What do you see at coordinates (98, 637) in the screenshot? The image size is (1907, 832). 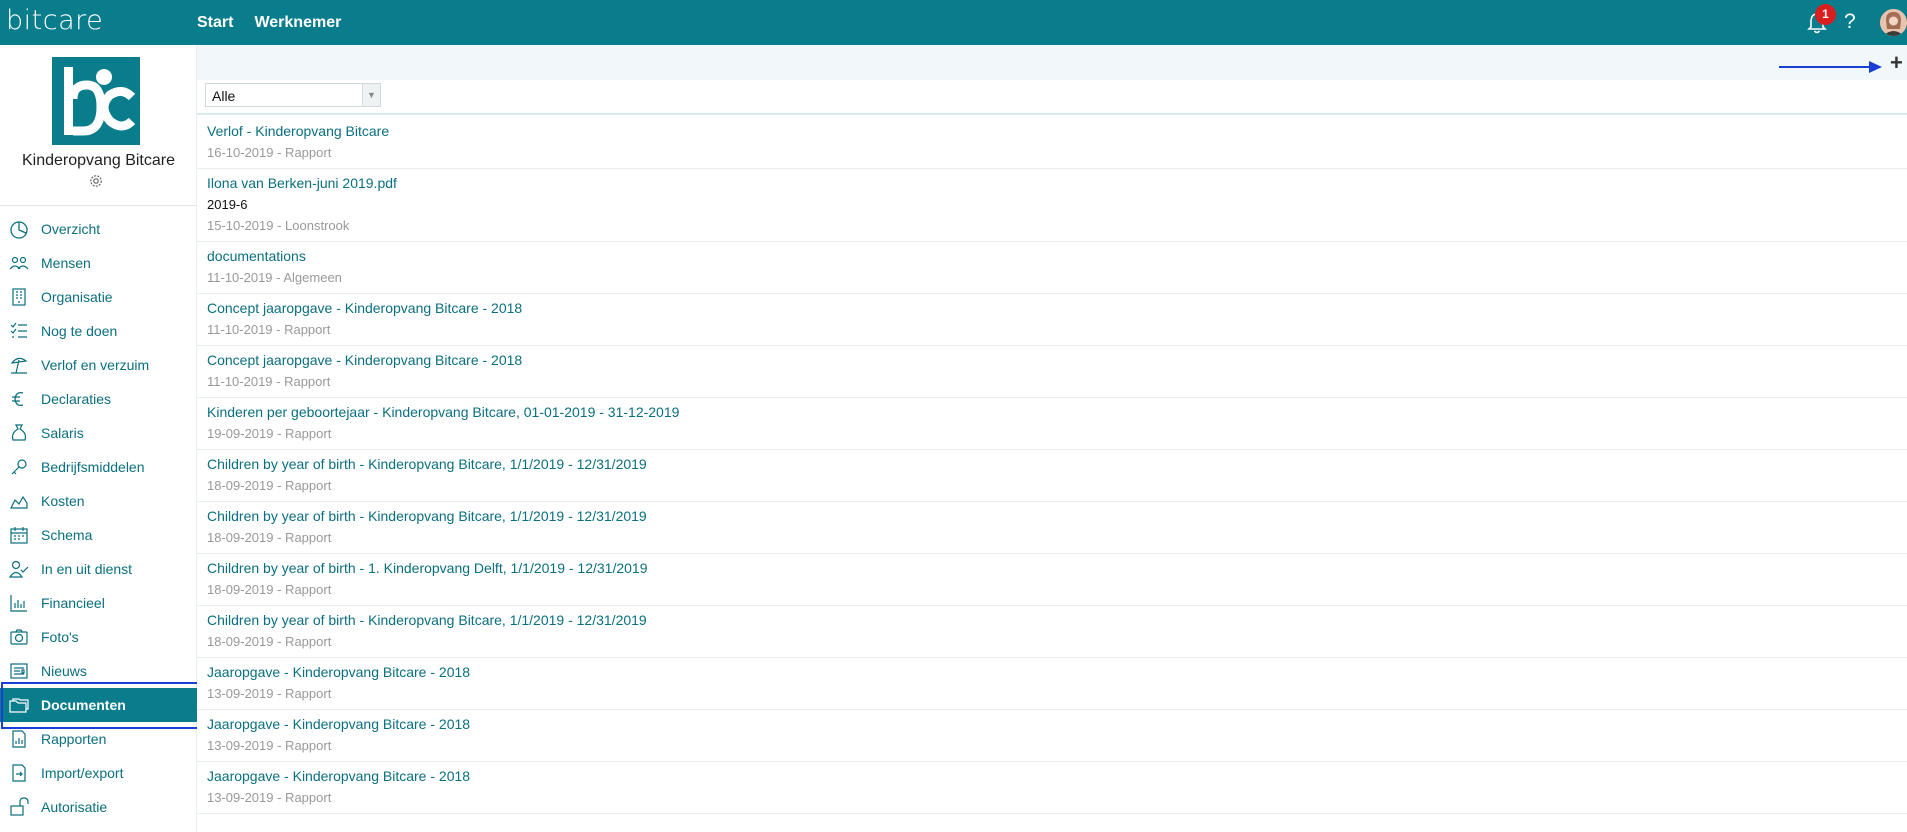 I see `sidebar-item-fotos: Foto's` at bounding box center [98, 637].